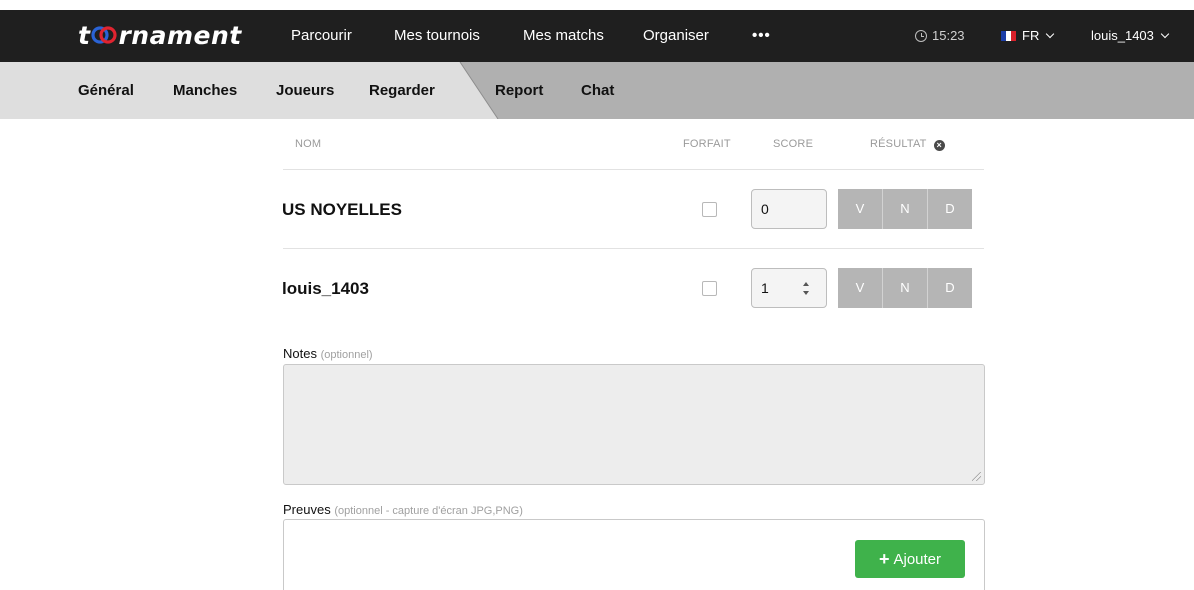 This screenshot has width=1194, height=590. Describe the element at coordinates (789, 209) in the screenshot. I see `score-input: 0` at that location.